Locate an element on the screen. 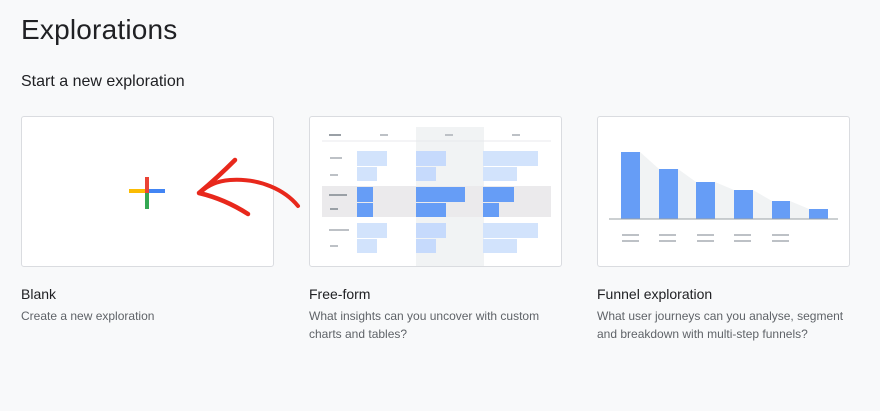 Image resolution: width=880 pixels, height=411 pixels. section-title: Start a new exploration is located at coordinates (103, 81).